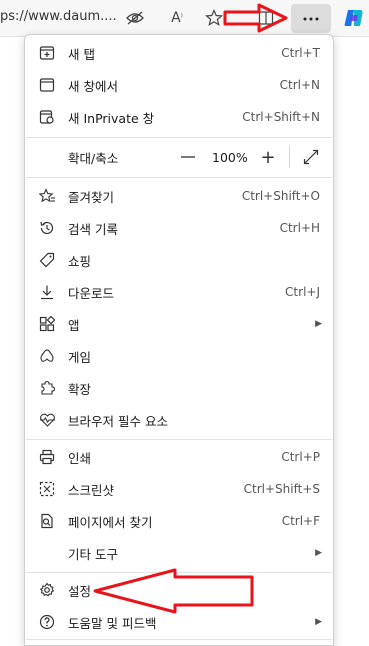  Describe the element at coordinates (47, 356) in the screenshot. I see `games-icon` at that location.